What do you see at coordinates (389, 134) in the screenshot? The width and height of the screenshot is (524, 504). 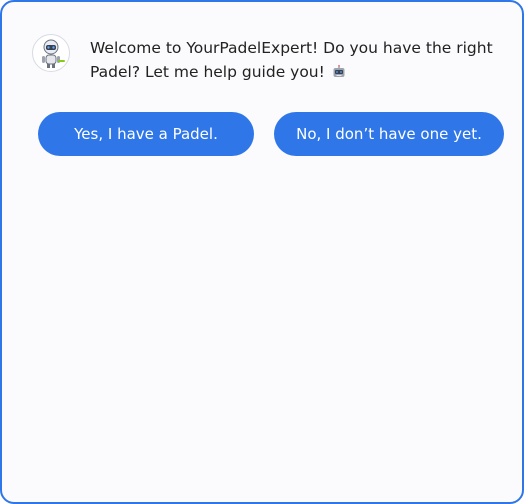 I see `no-padel-yet-button: No, I don’t have one yet.` at bounding box center [389, 134].